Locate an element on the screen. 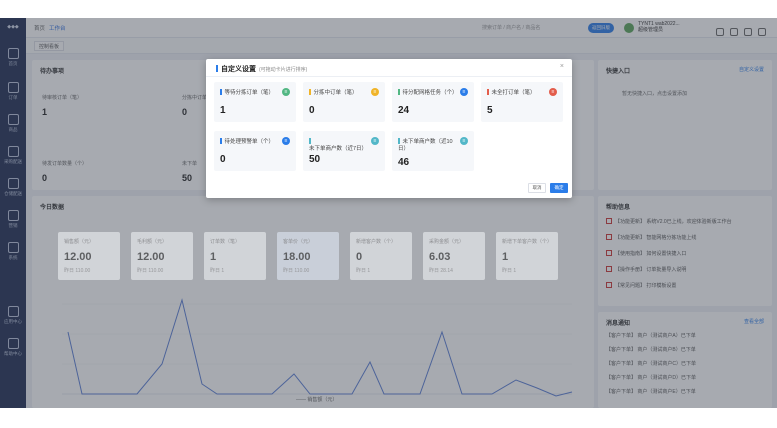 The width and height of the screenshot is (777, 428). card-label: 待处理预警单（个） is located at coordinates (251, 142).